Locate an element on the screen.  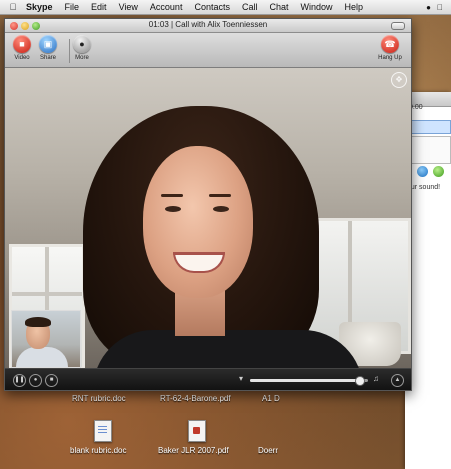
call-window-title: 01:03 | Call with Alix Toenniessen is located at coordinates (208, 24).